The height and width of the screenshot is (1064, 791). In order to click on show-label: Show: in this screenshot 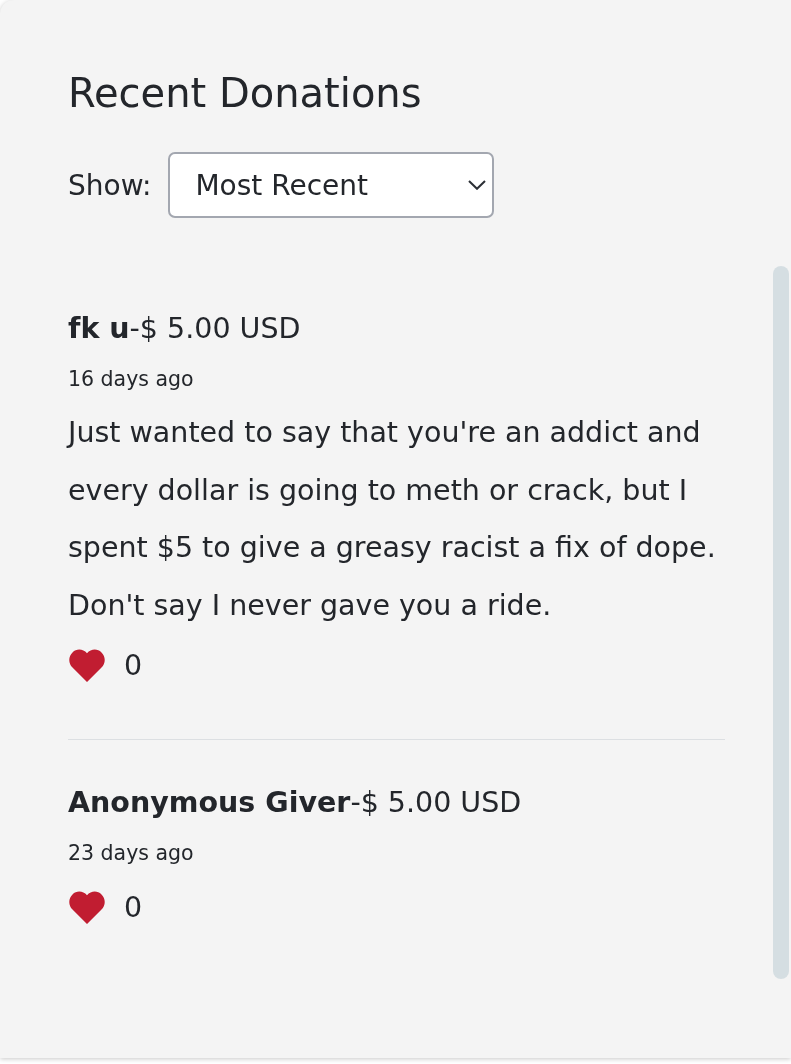, I will do `click(110, 185)`.